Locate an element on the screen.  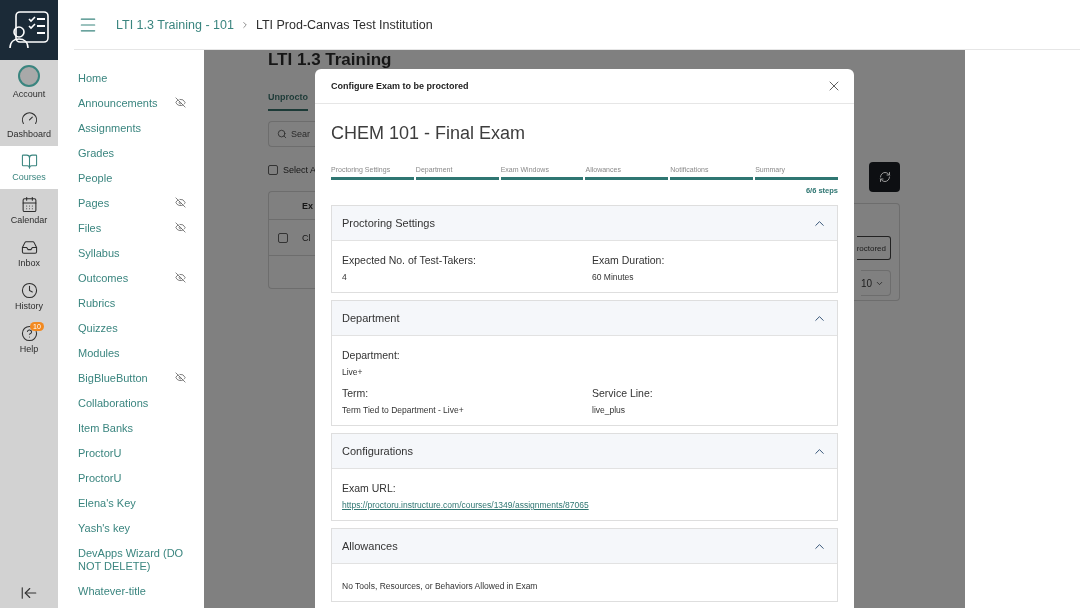
book-icon is located at coordinates (29, 161).